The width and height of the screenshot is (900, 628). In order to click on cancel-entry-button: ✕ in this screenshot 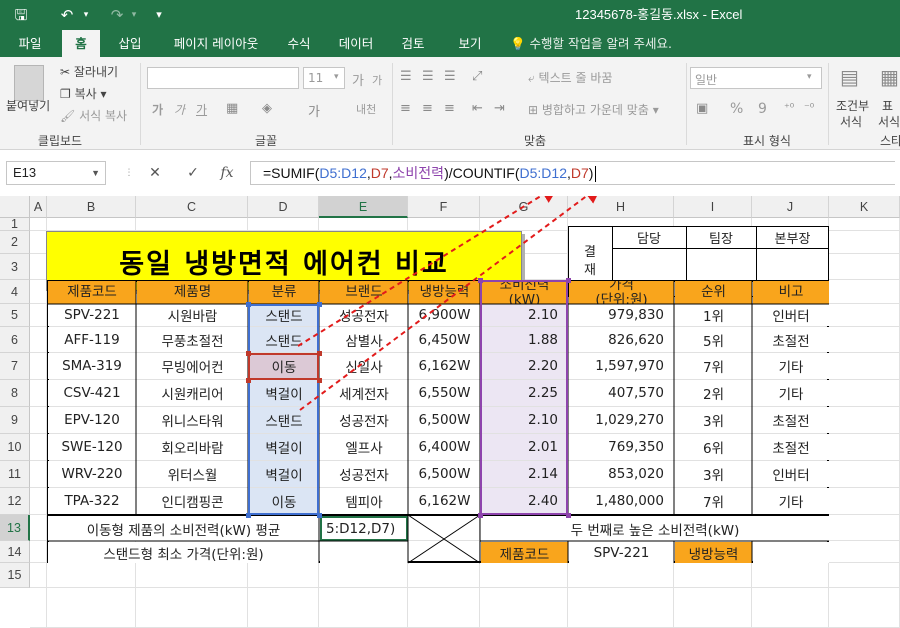, I will do `click(155, 173)`.